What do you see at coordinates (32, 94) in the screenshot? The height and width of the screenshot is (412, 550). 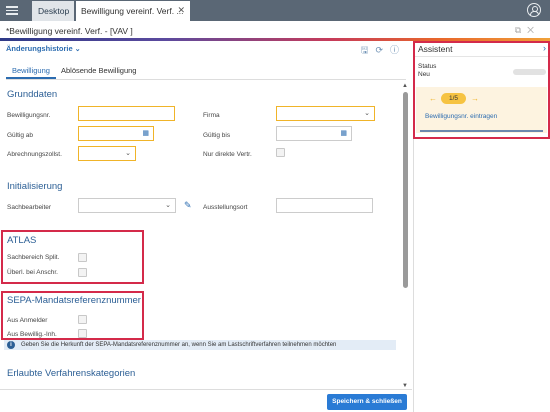 I see `section-grunddaten: Grunddaten` at bounding box center [32, 94].